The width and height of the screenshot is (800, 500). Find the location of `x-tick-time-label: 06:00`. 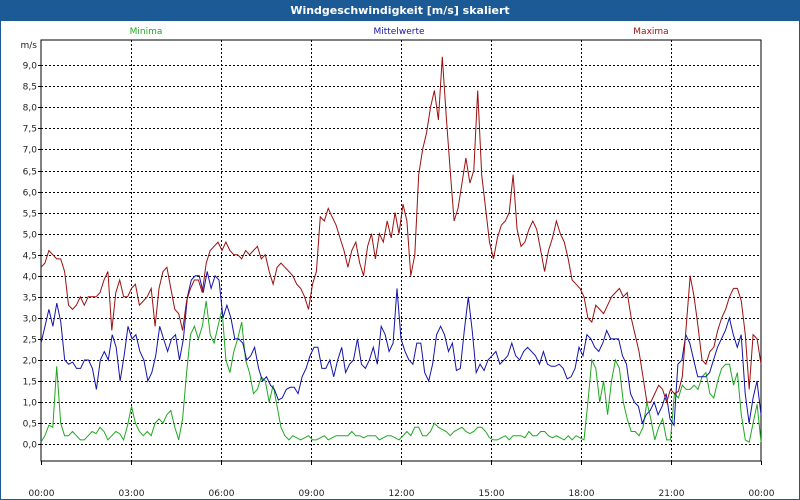

x-tick-time-label: 06:00 is located at coordinates (222, 494).